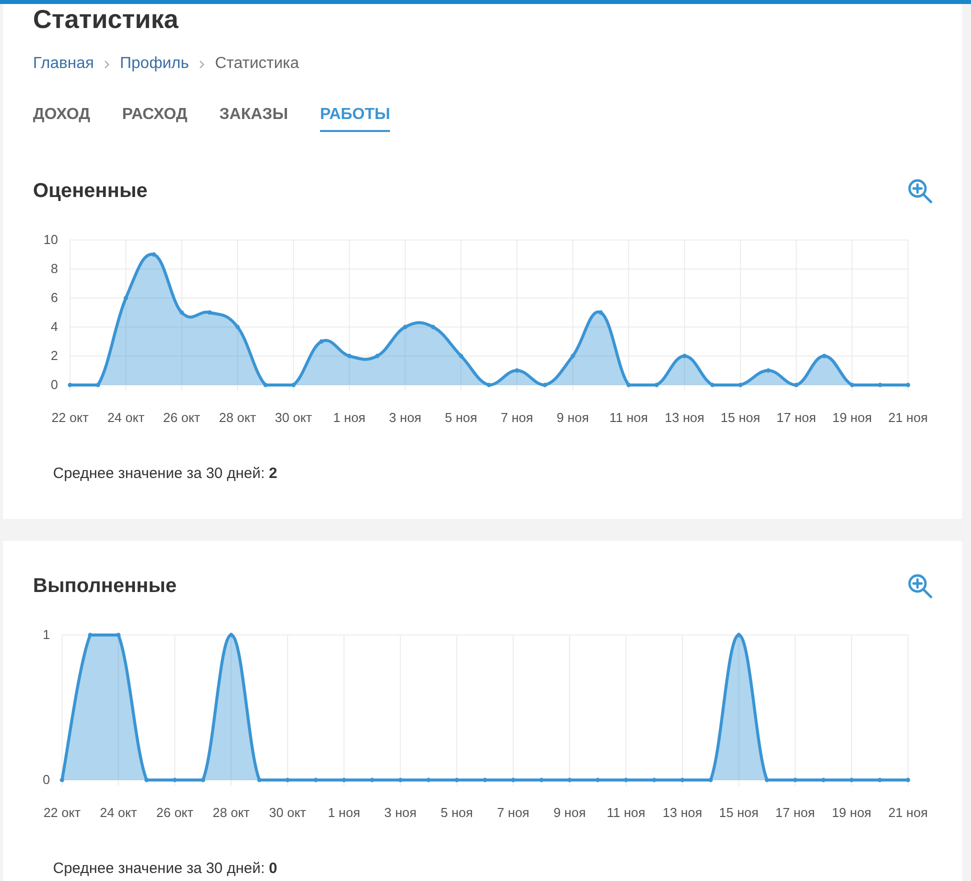  Describe the element at coordinates (63, 64) in the screenshot. I see `breadcrumb-link: Главная` at that location.